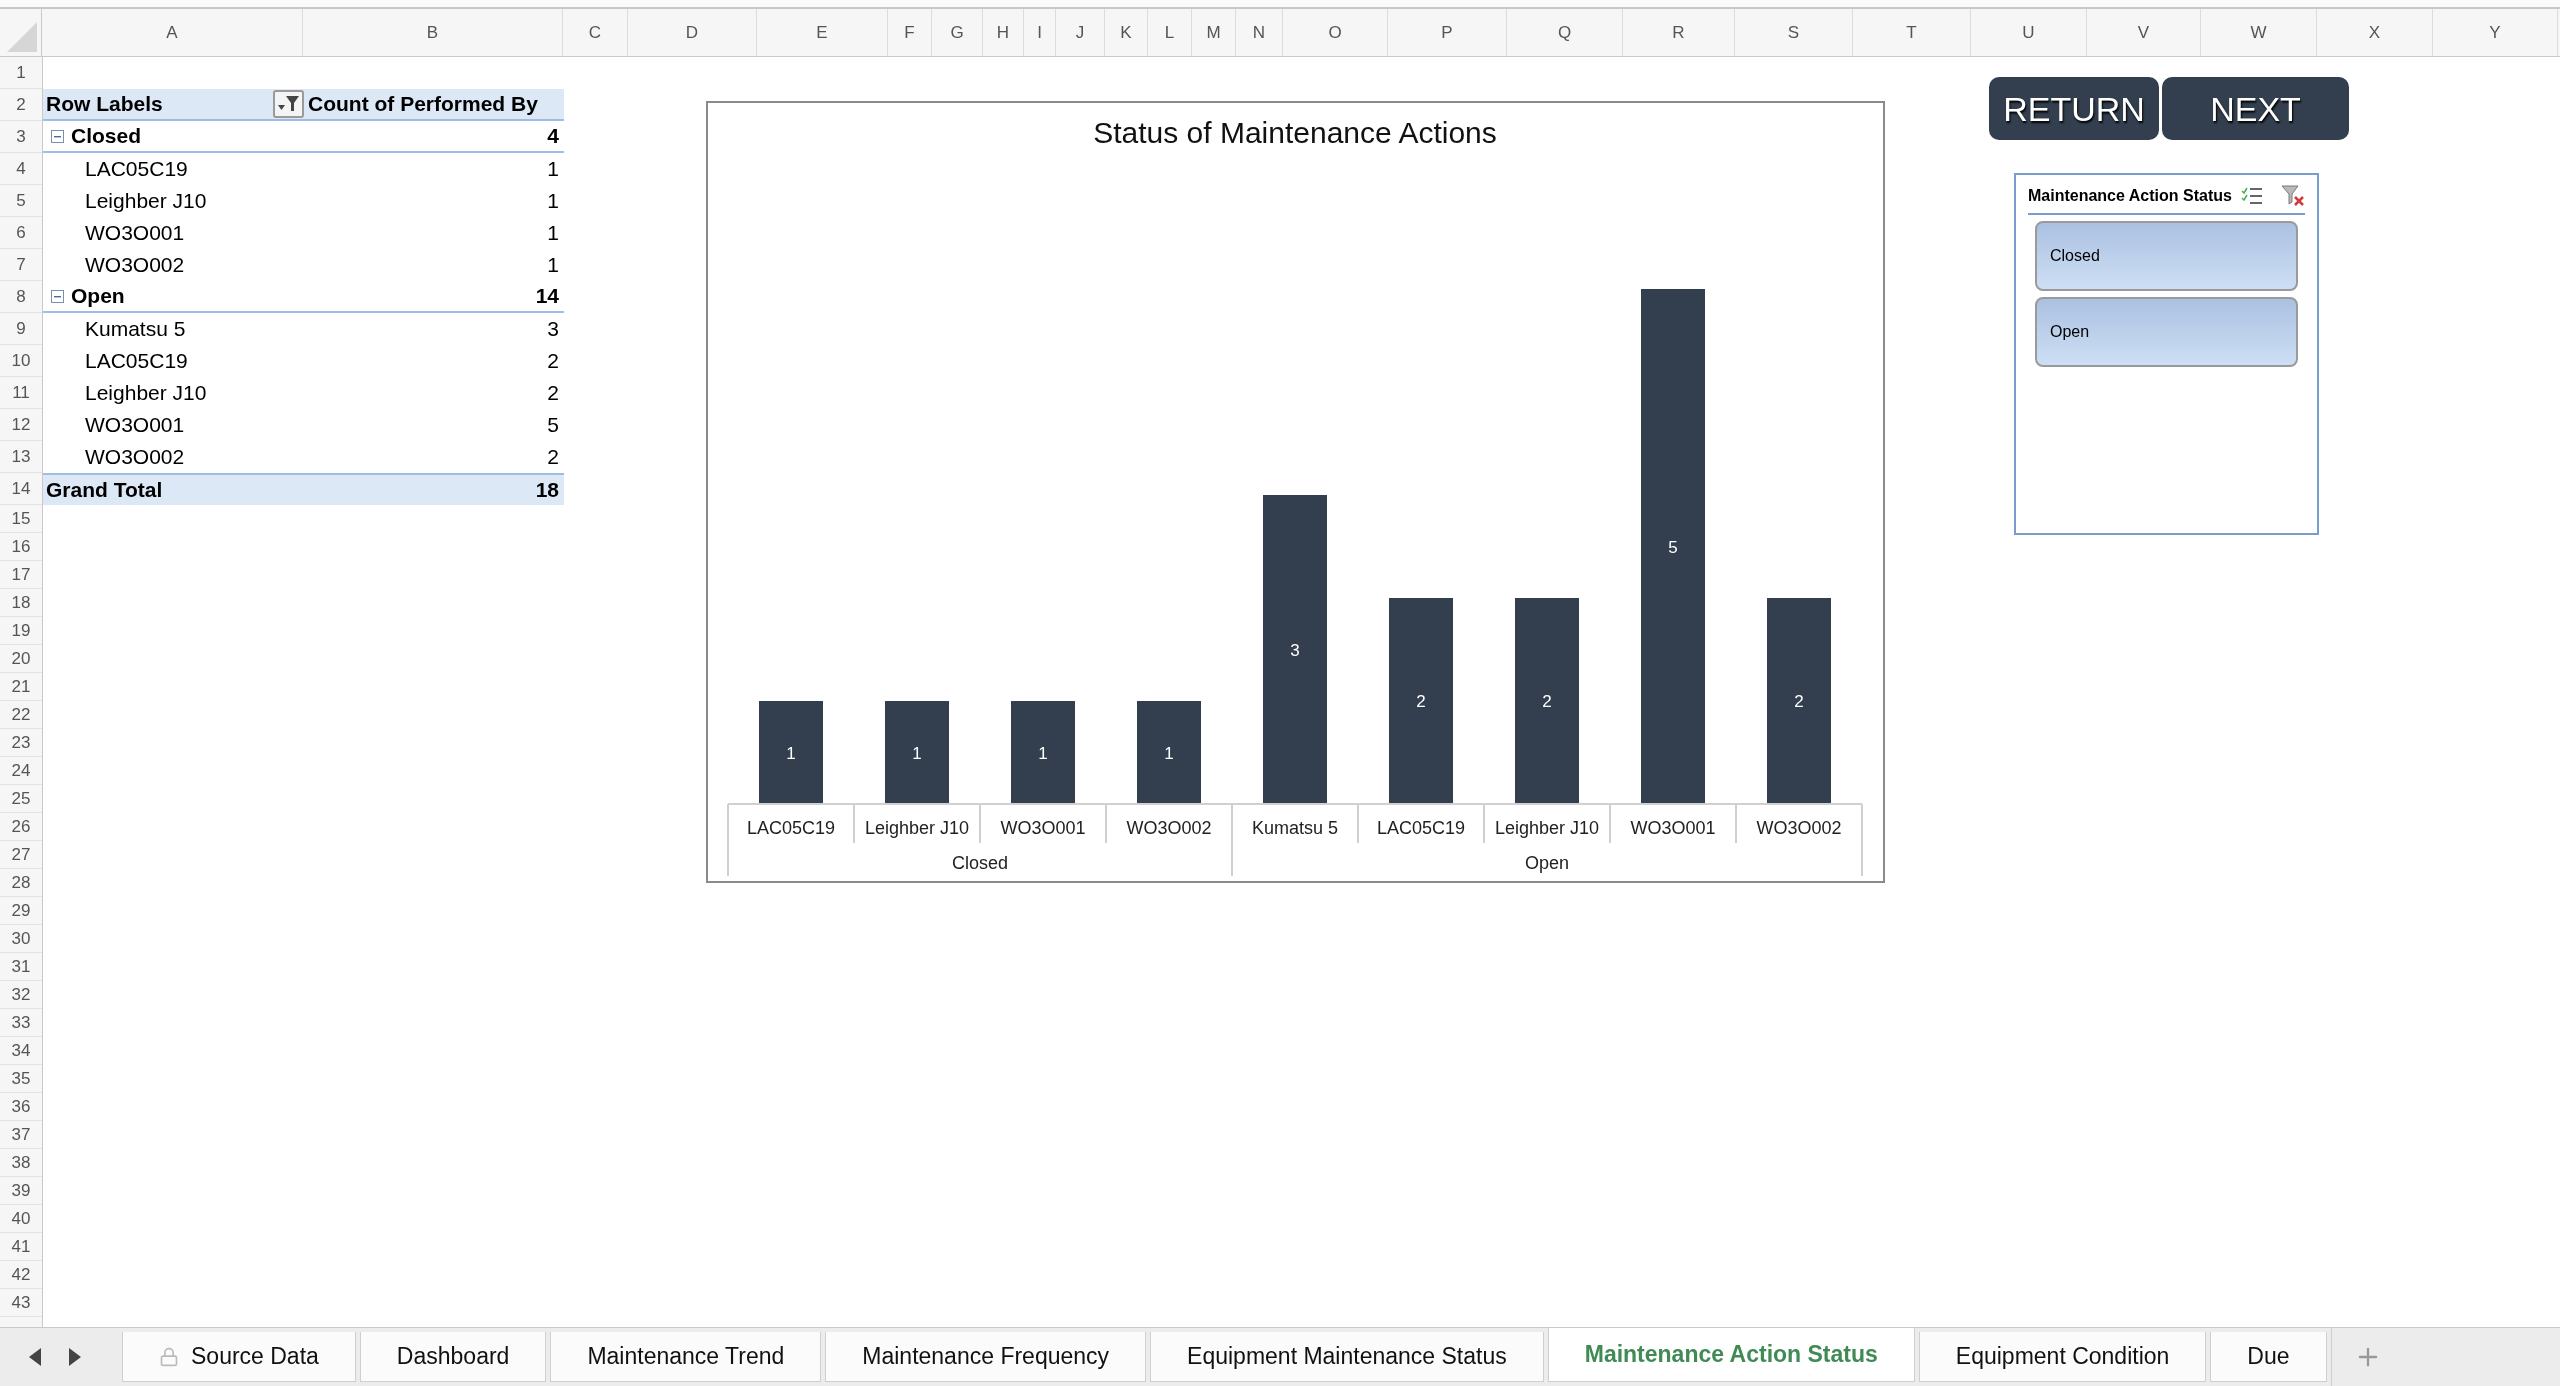 This screenshot has width=2560, height=1386. What do you see at coordinates (21, 329) in the screenshot?
I see `row-header: 9` at bounding box center [21, 329].